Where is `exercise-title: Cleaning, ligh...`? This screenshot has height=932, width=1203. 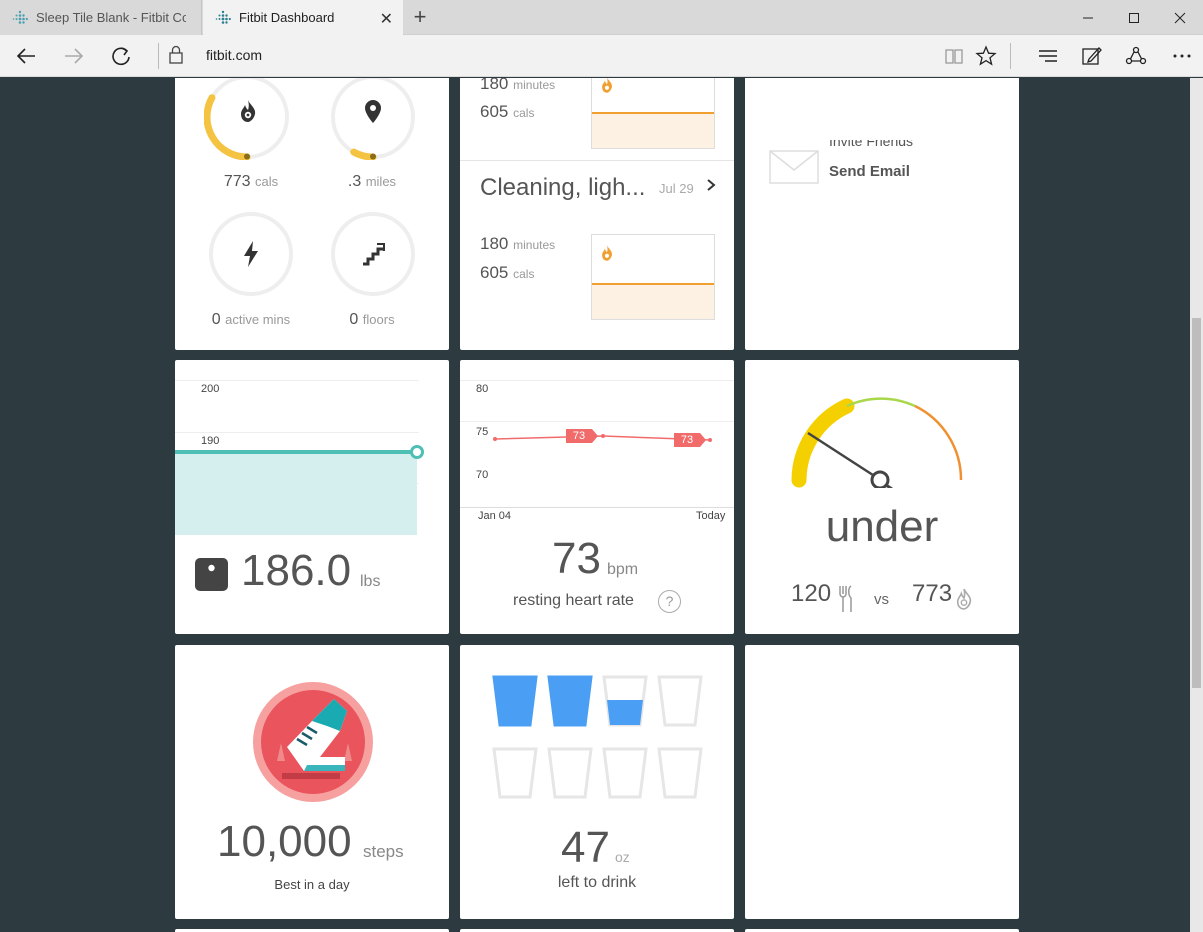
exercise-title: Cleaning, ligh... is located at coordinates (562, 188).